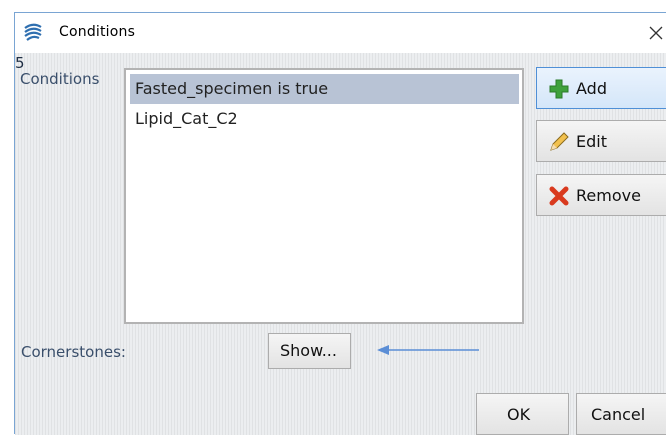 The width and height of the screenshot is (666, 435). What do you see at coordinates (97, 32) in the screenshot?
I see `dialog-title: Conditions` at bounding box center [97, 32].